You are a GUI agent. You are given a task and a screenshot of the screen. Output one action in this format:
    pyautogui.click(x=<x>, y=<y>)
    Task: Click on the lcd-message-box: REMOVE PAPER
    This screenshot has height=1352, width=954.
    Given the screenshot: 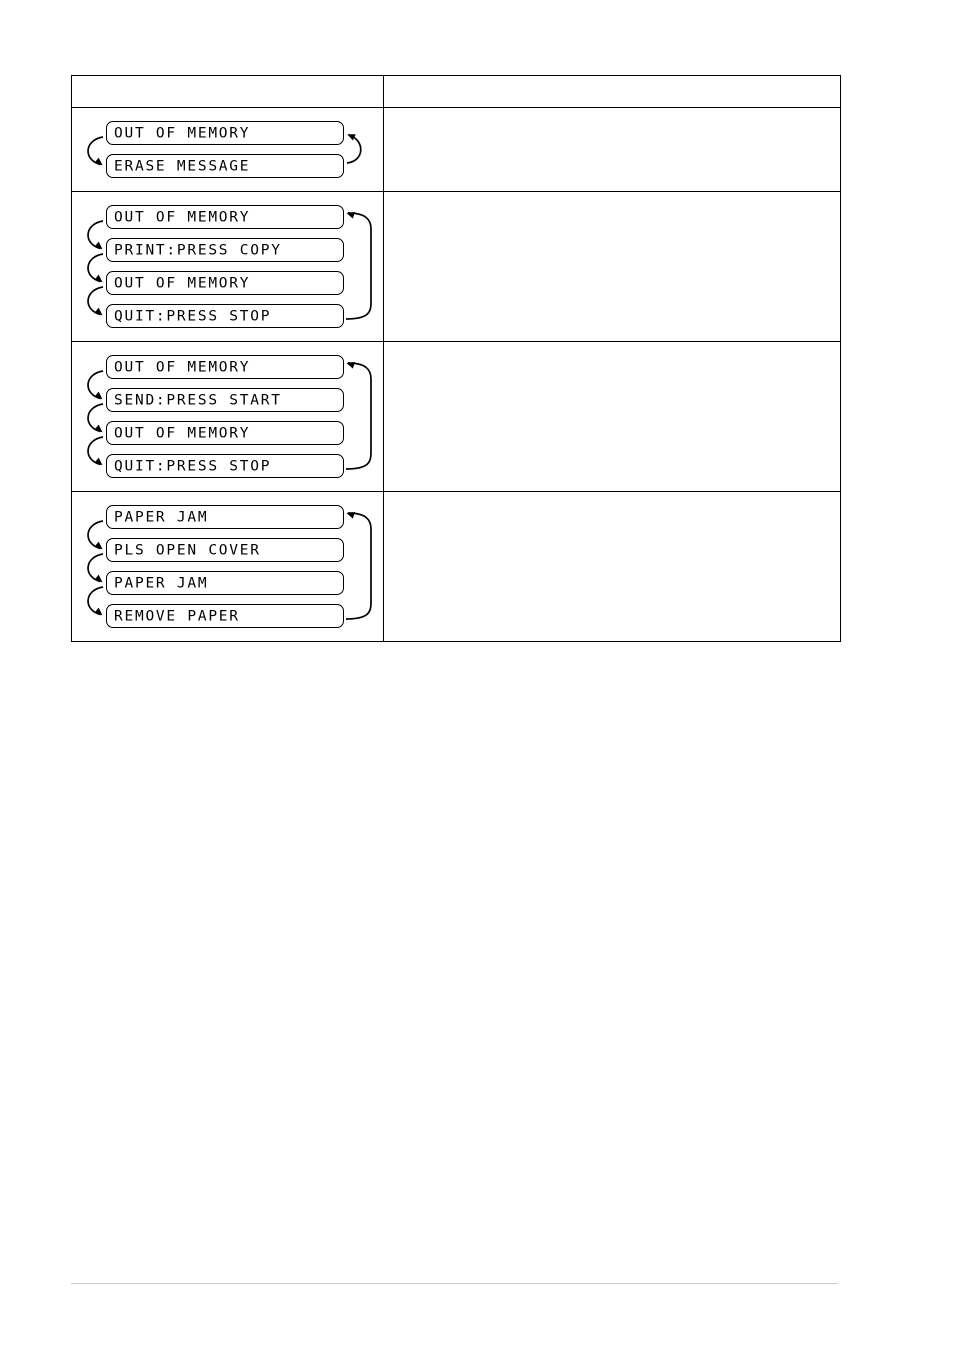 What is the action you would take?
    pyautogui.click(x=225, y=616)
    